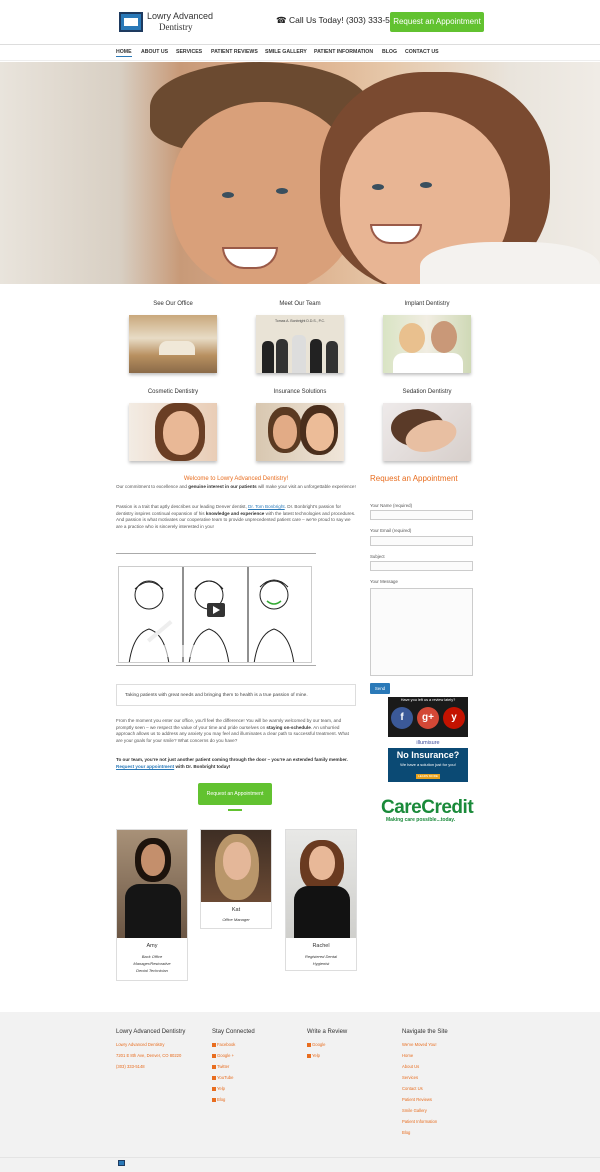 This screenshot has height=1172, width=600. I want to click on yelp-icon: y, so click(454, 718).